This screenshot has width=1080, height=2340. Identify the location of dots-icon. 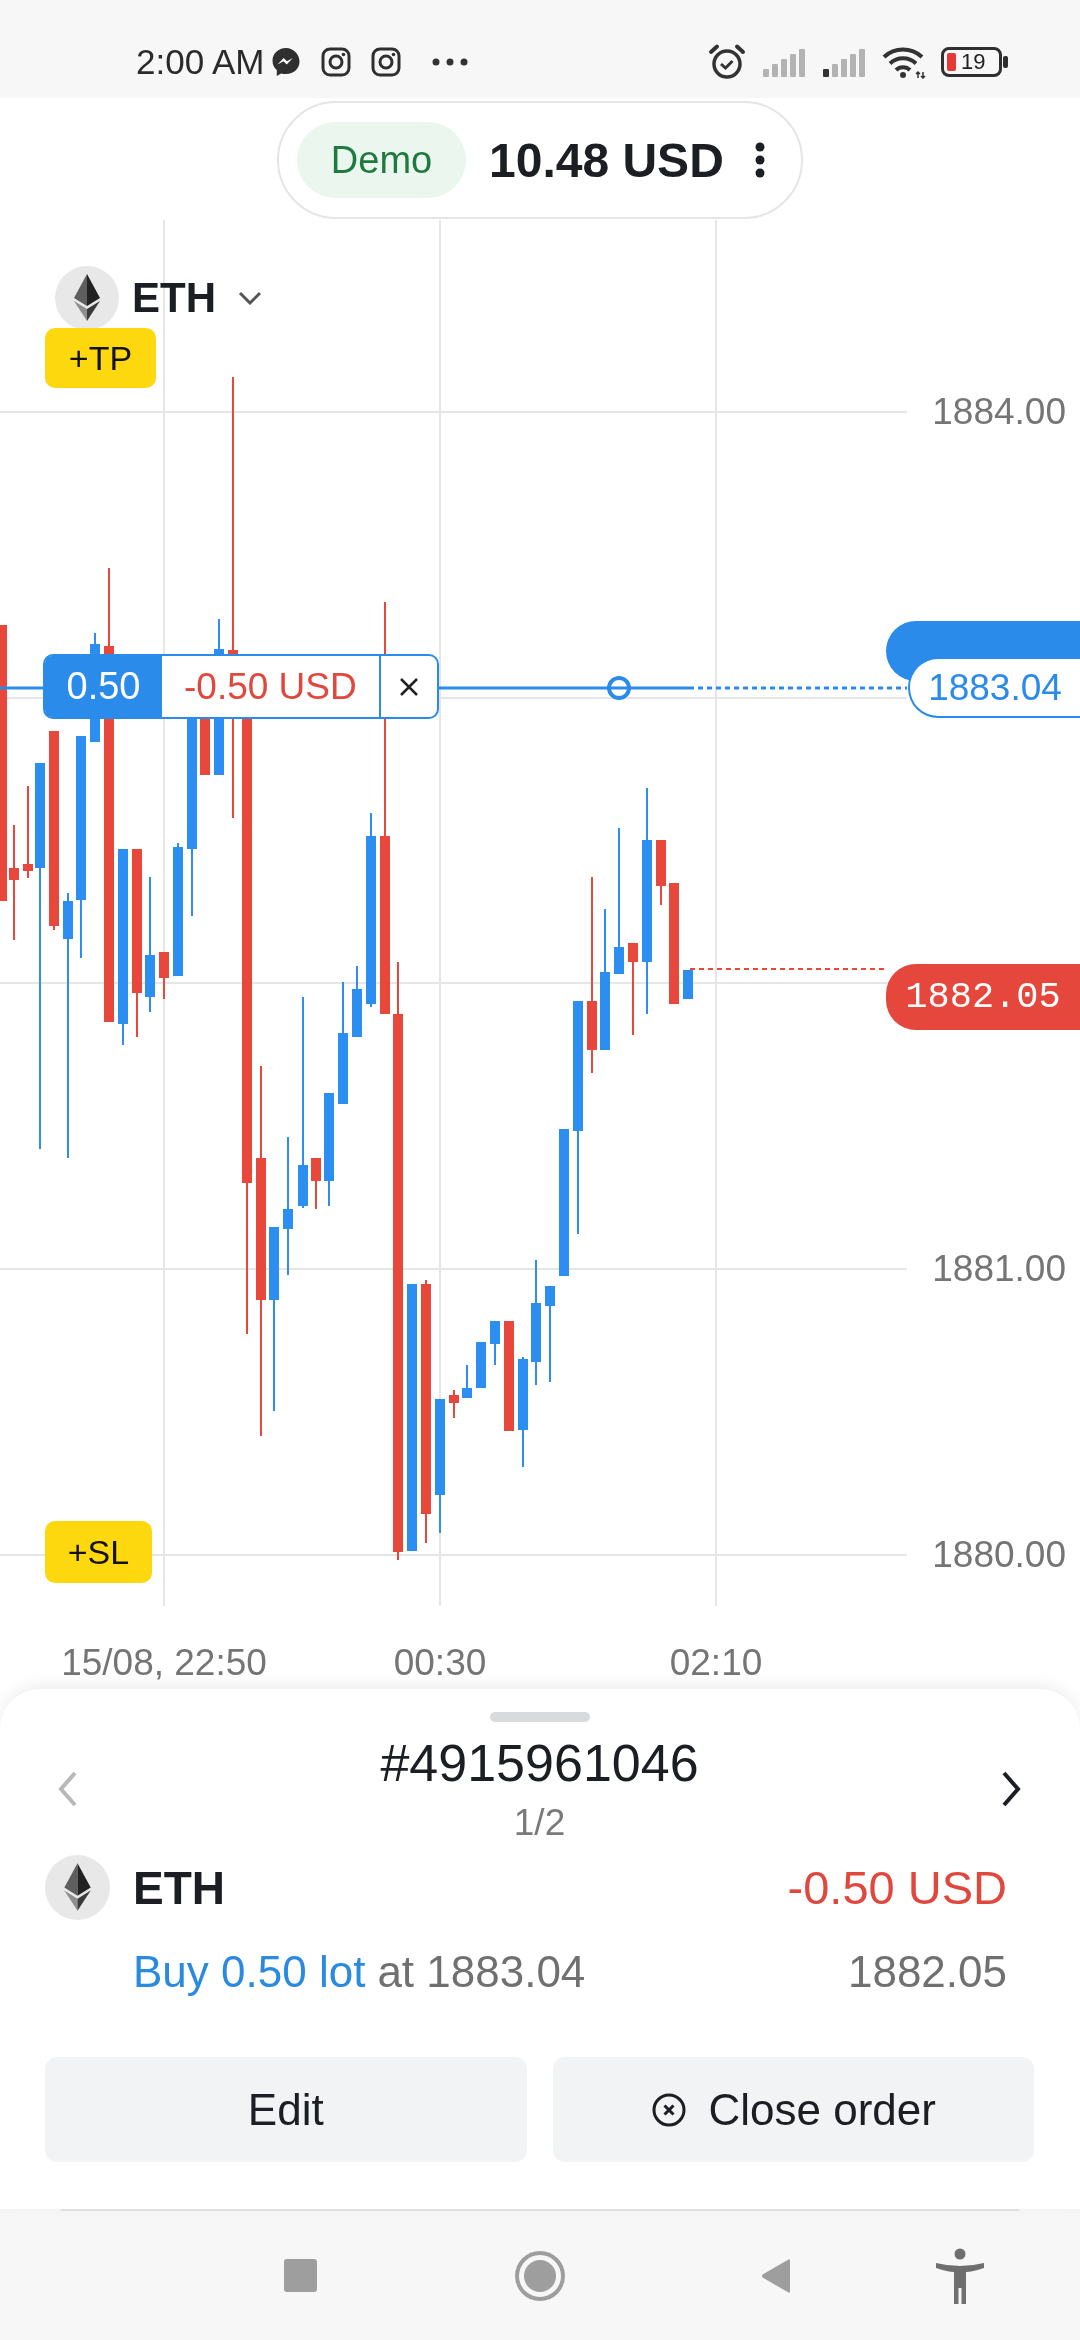
(450, 62).